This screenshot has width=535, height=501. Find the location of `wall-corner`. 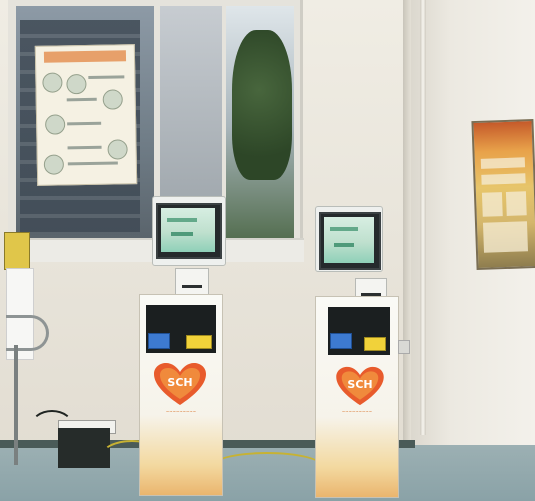

wall-corner is located at coordinates (407, 235).